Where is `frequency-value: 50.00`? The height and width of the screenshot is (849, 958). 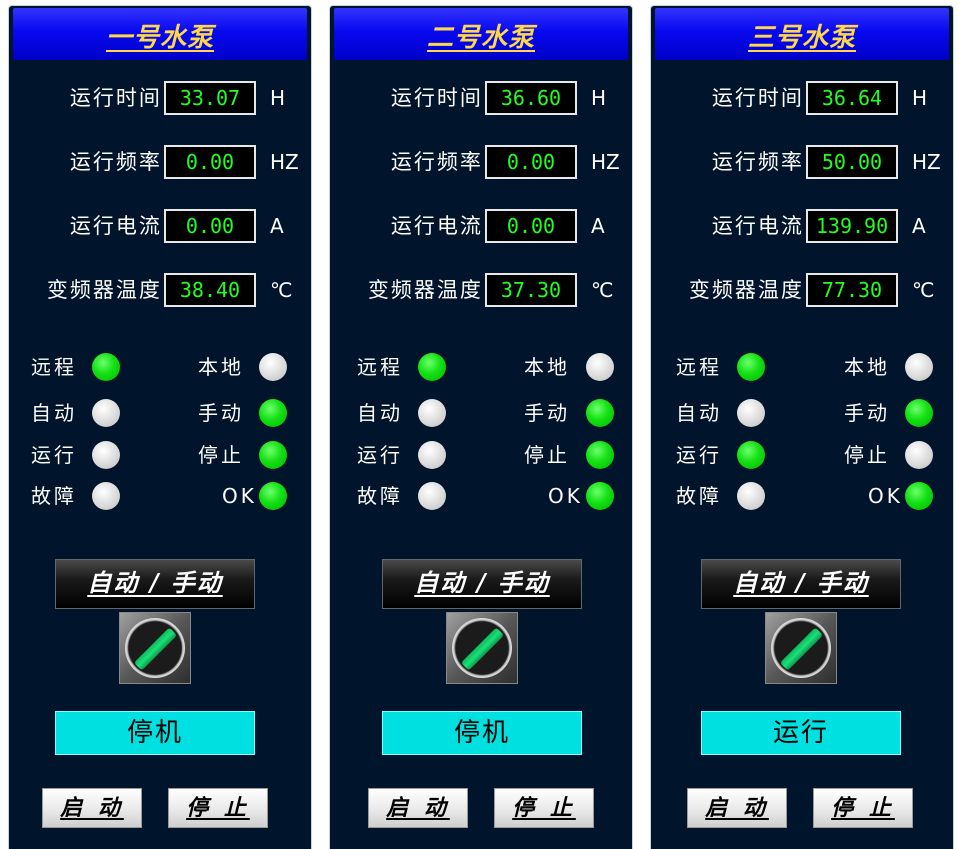 frequency-value: 50.00 is located at coordinates (852, 162).